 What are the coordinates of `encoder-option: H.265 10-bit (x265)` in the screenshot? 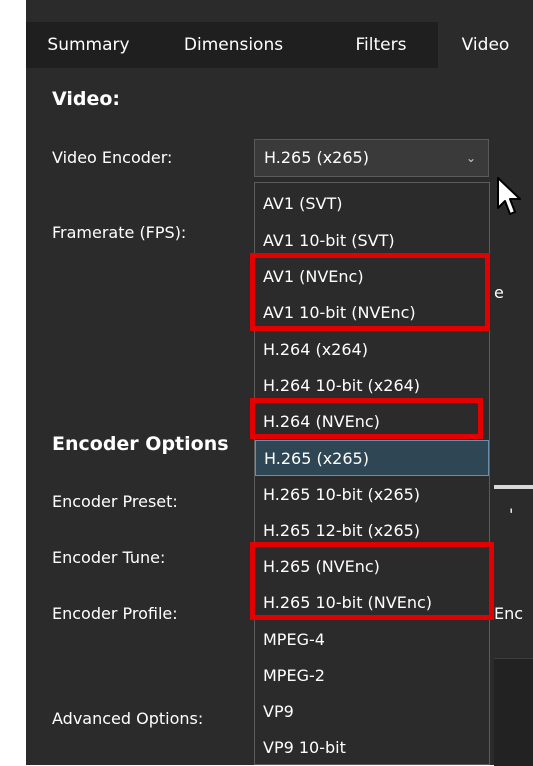 It's located at (372, 495).